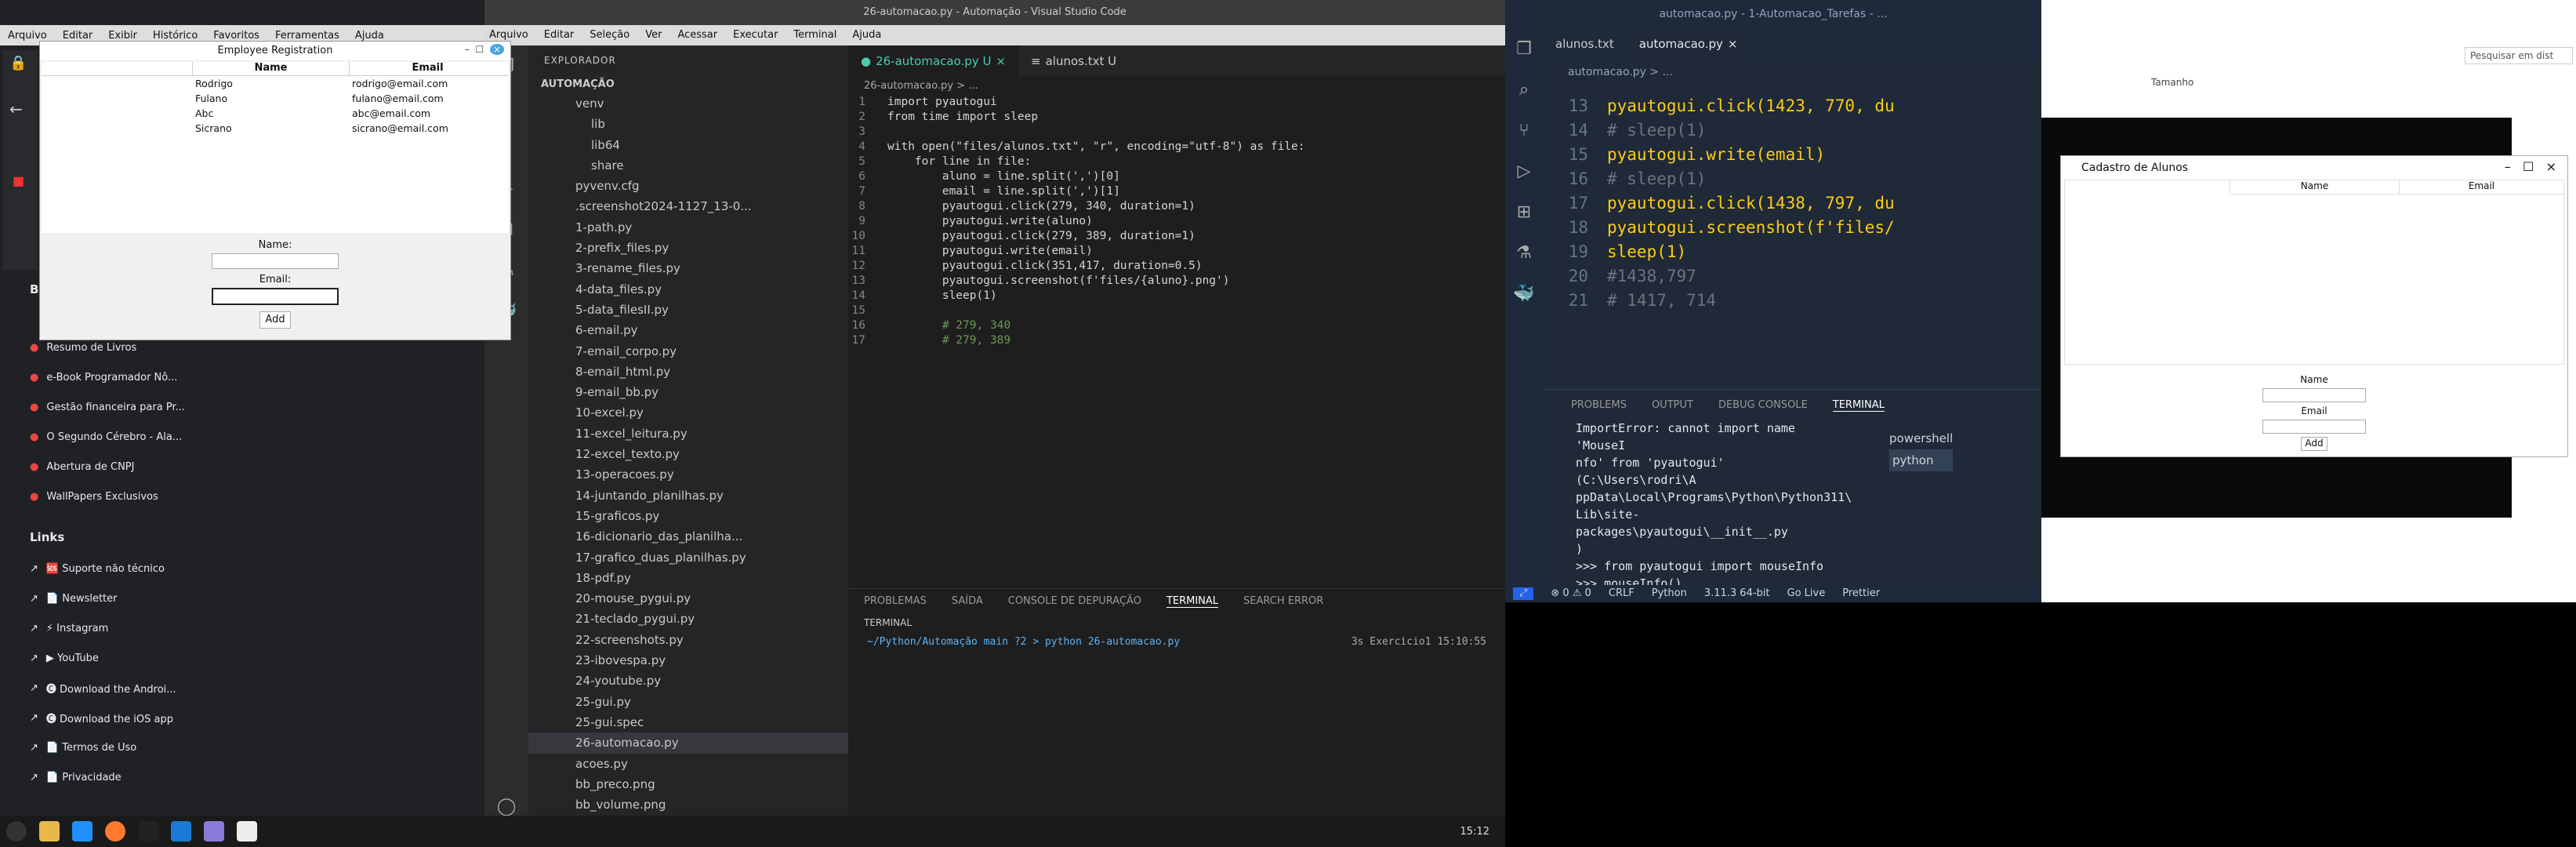 This screenshot has width=2576, height=847. Describe the element at coordinates (688, 474) in the screenshot. I see `file-tree-item: 13-operacoes.py` at that location.